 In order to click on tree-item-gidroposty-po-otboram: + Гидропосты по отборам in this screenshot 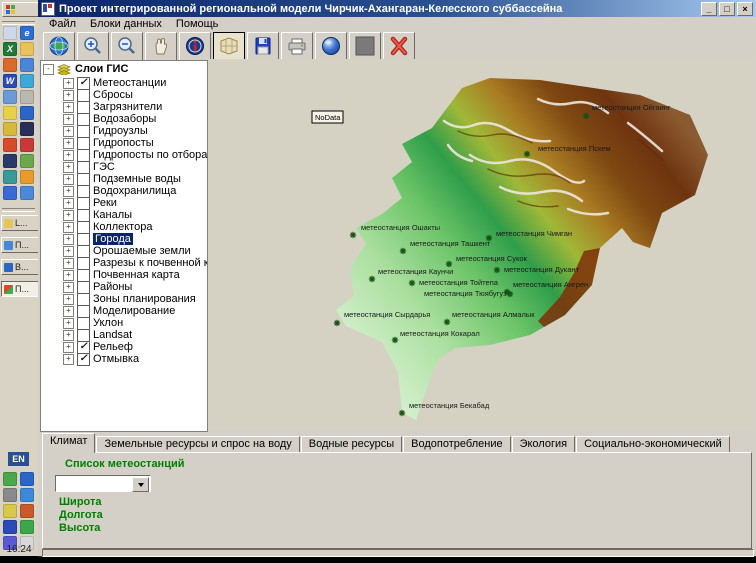, I will do `click(124, 155)`.